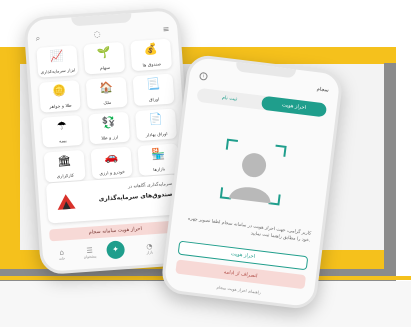 The width and height of the screenshot is (411, 327). Describe the element at coordinates (90, 257) in the screenshot. I see `tab-label: پیشخوان` at that location.